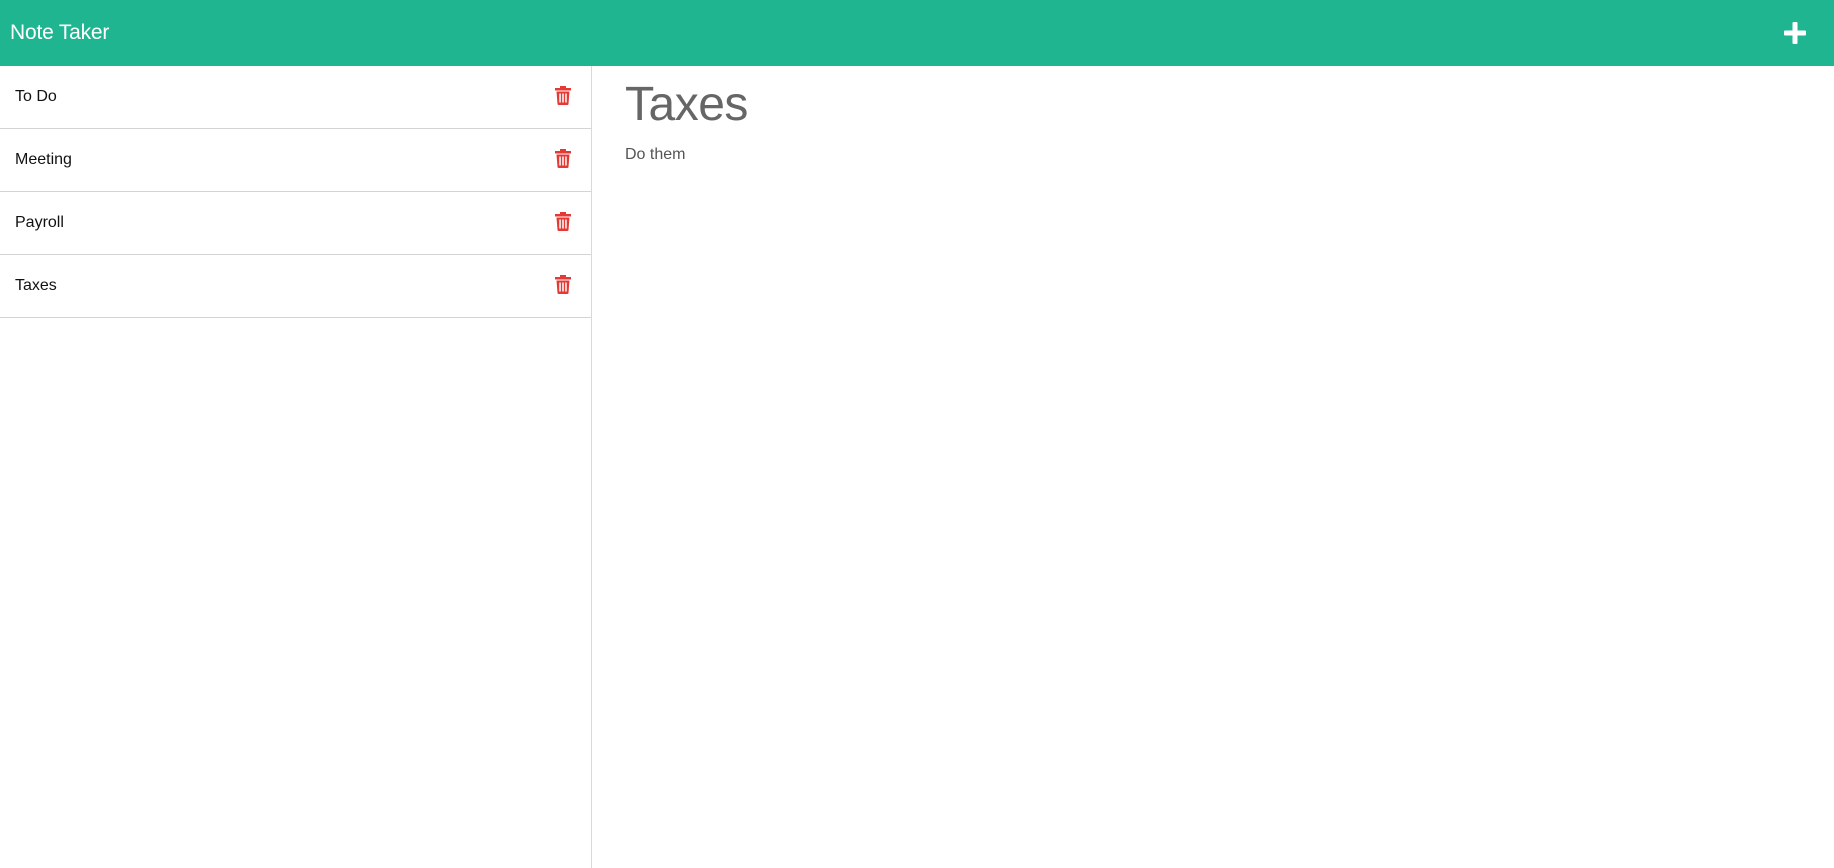 The image size is (1834, 868). What do you see at coordinates (36, 285) in the screenshot?
I see `note-item-title: Taxes` at bounding box center [36, 285].